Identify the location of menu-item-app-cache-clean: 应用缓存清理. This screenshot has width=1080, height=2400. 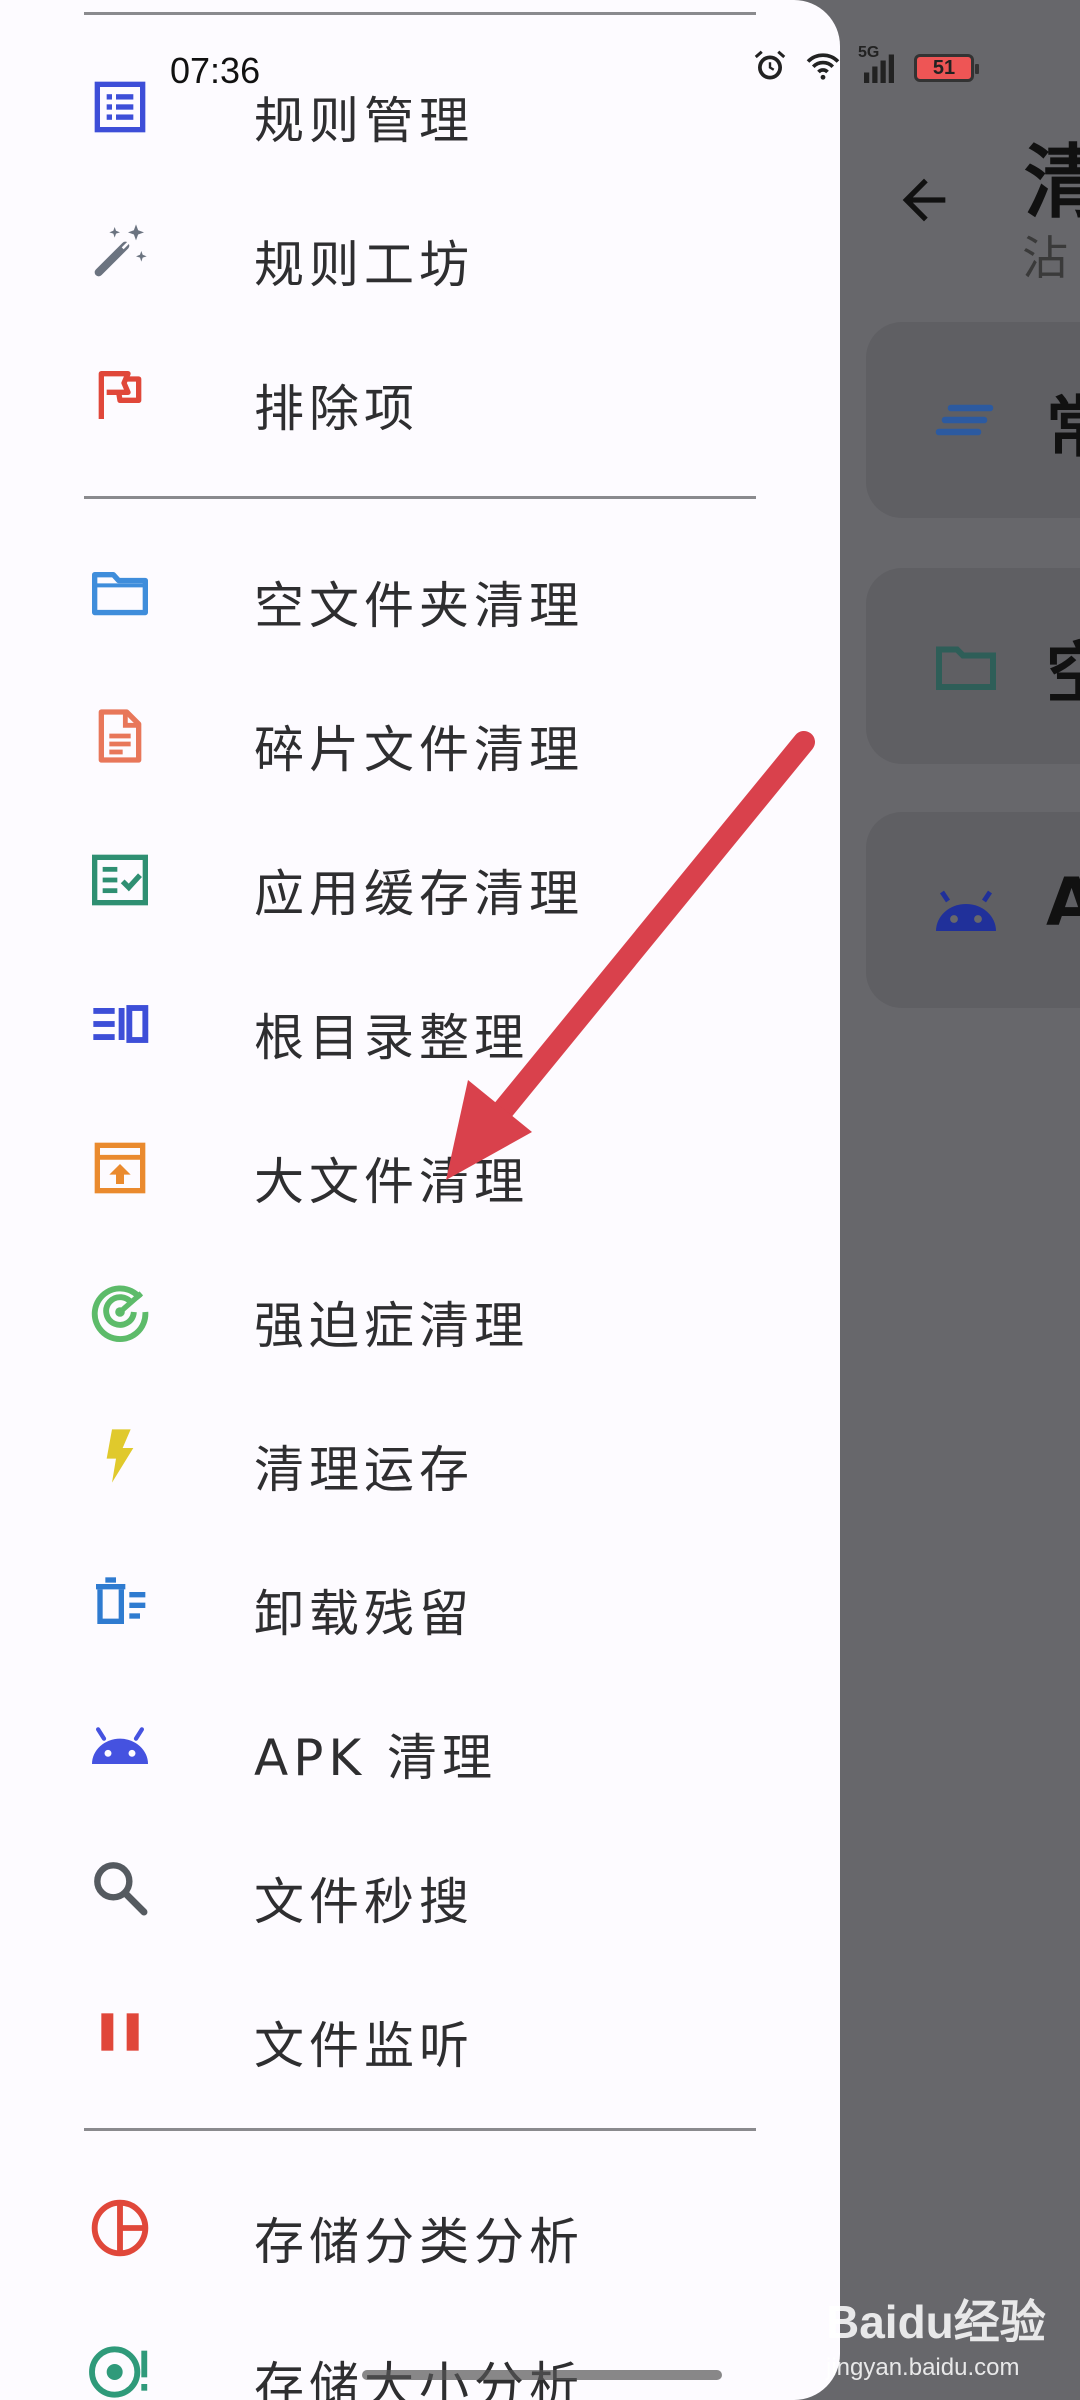
(420, 880).